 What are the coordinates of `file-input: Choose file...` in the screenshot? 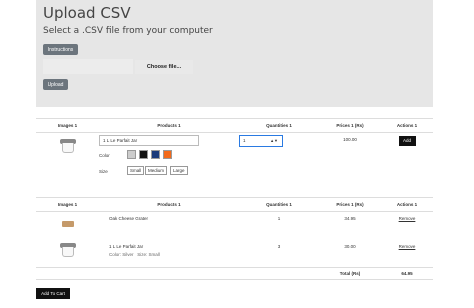 It's located at (118, 66).